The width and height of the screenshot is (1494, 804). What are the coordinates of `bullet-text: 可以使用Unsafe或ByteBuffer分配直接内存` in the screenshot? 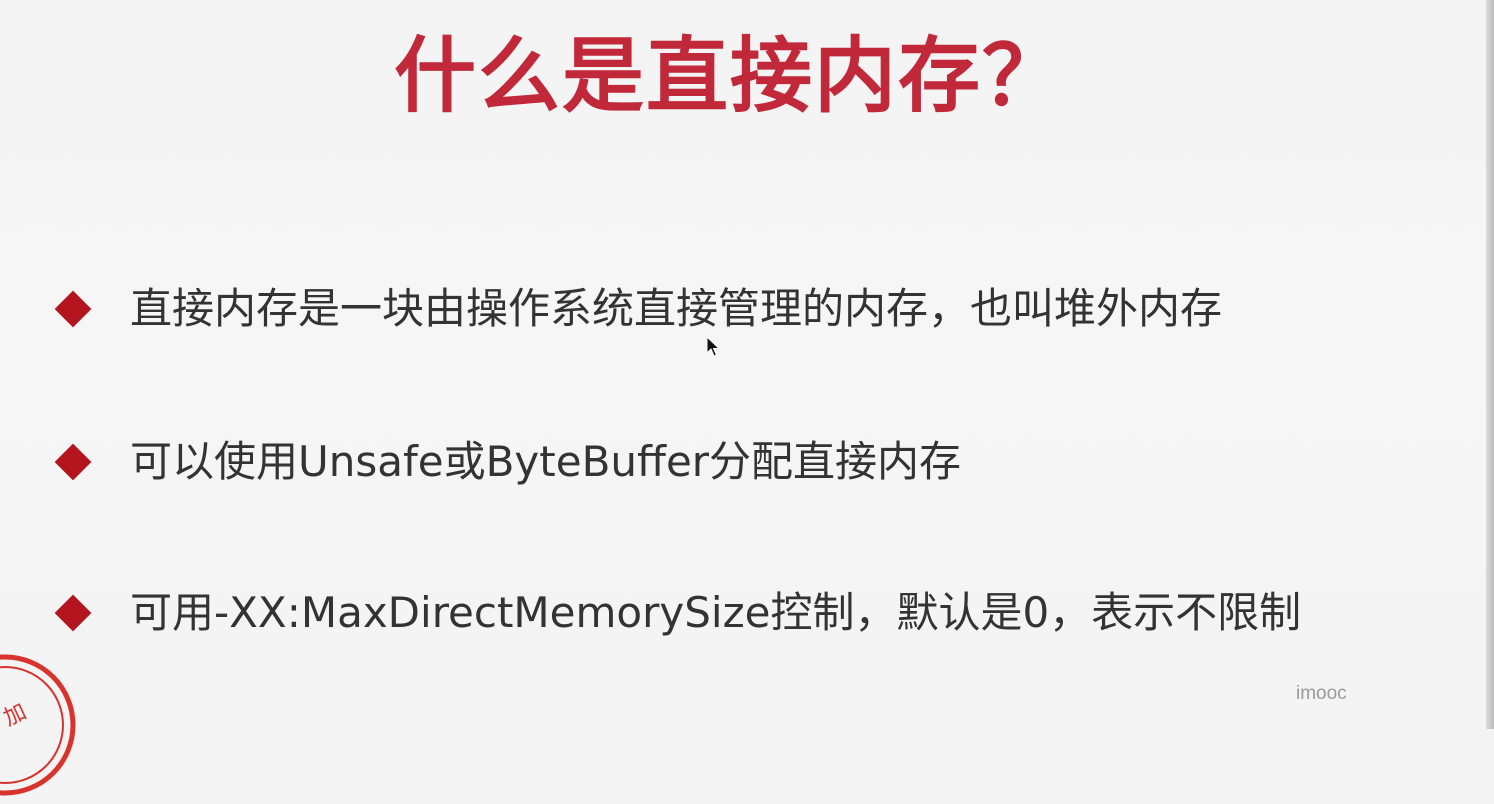 It's located at (546, 461).